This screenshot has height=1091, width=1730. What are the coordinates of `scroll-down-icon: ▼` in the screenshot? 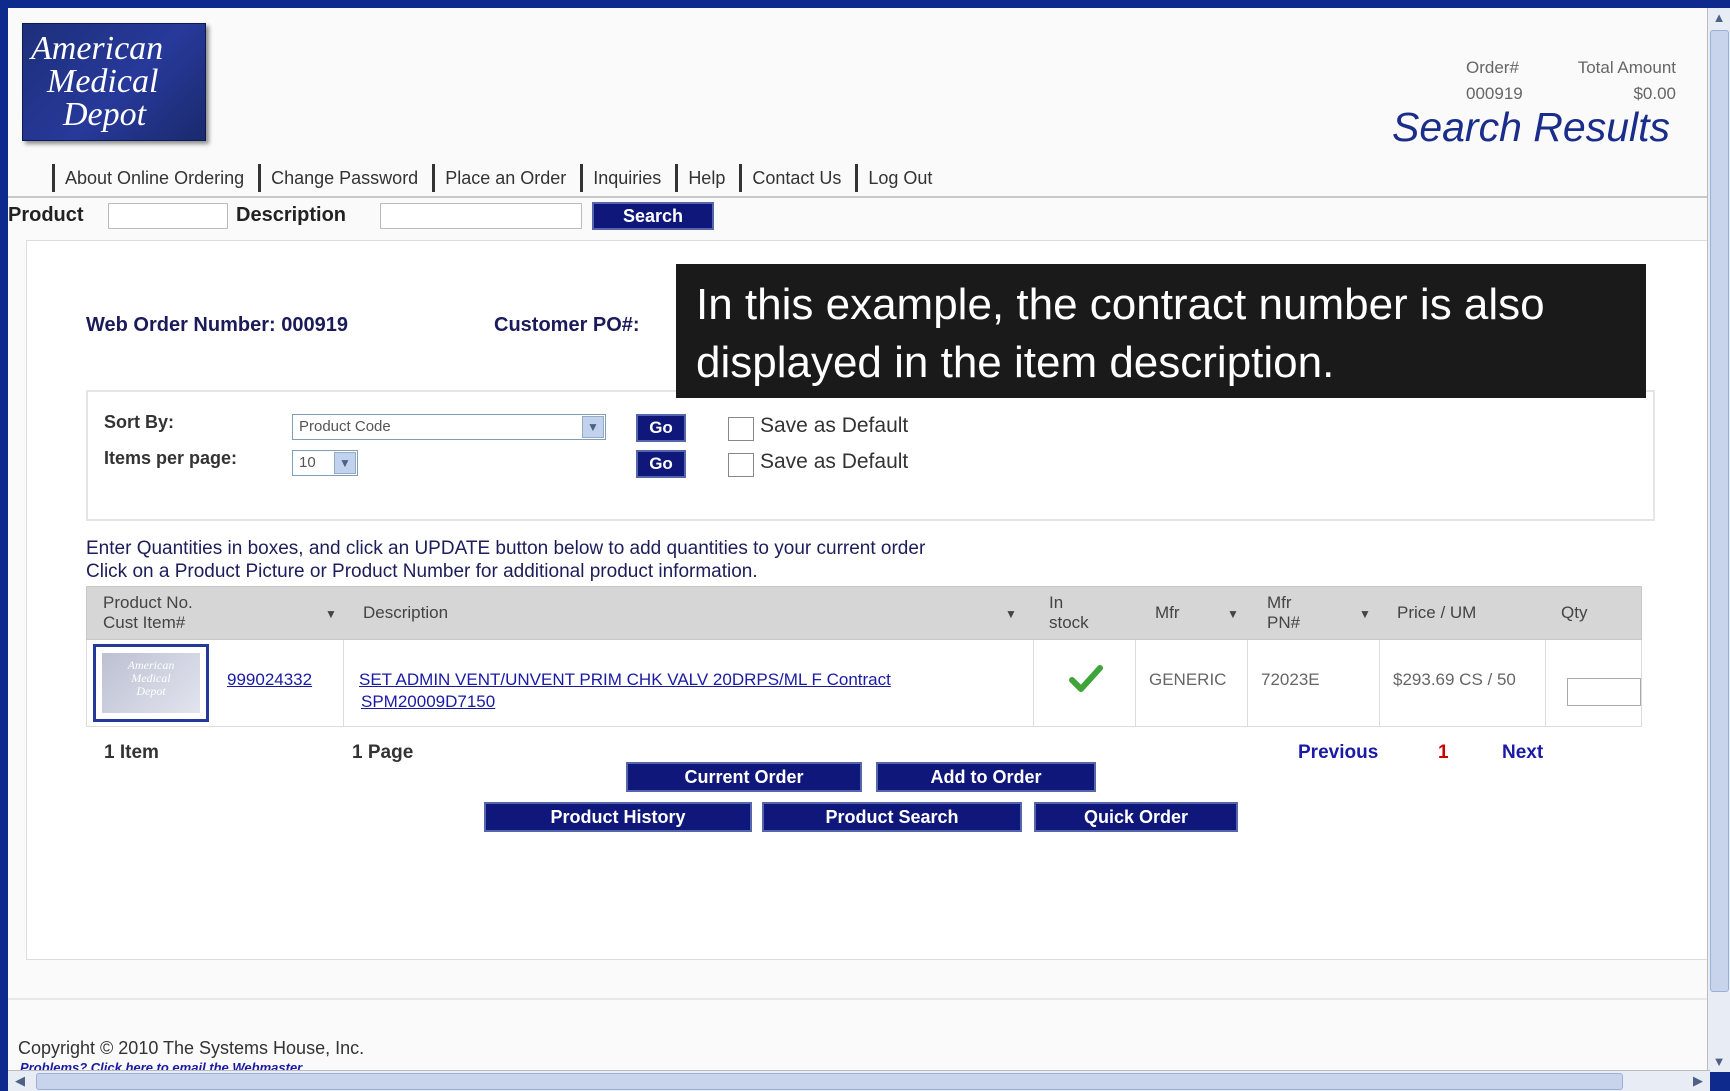 It's located at (1719, 1062).